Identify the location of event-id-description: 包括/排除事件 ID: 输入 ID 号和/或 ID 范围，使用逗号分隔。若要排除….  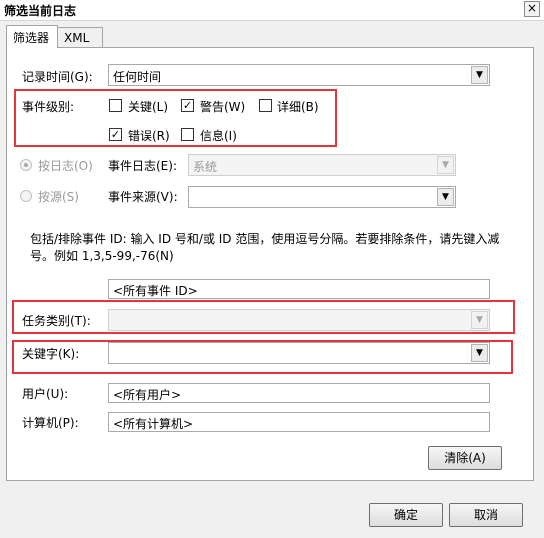
(265, 247).